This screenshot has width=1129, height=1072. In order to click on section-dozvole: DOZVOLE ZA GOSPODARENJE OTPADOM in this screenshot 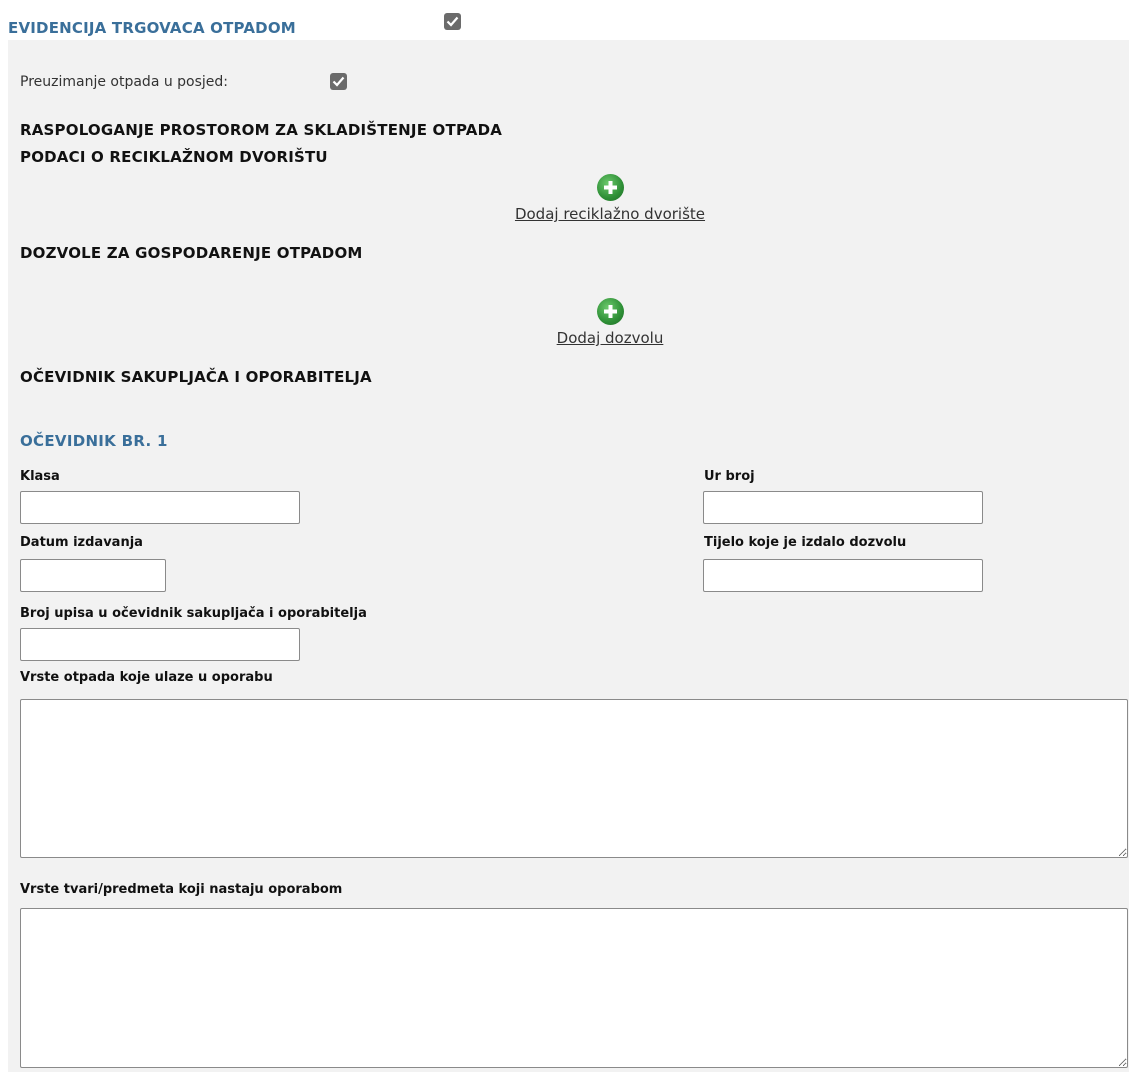, I will do `click(191, 253)`.